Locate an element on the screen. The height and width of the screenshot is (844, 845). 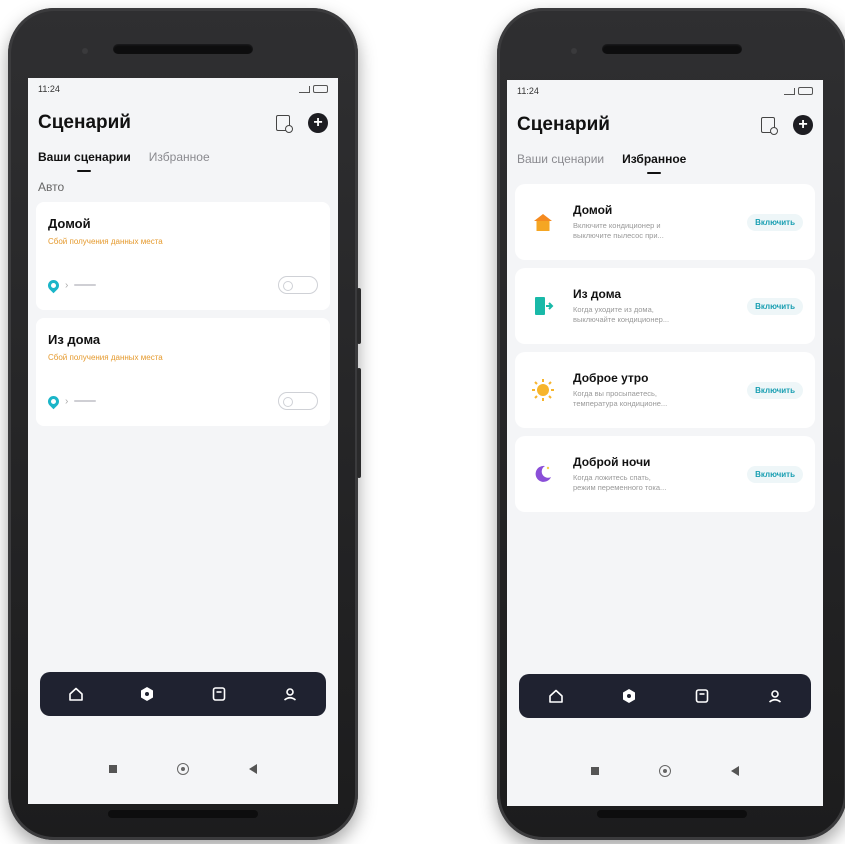
favorite-description-line: Включите кондиционер и is located at coordinates (617, 226).